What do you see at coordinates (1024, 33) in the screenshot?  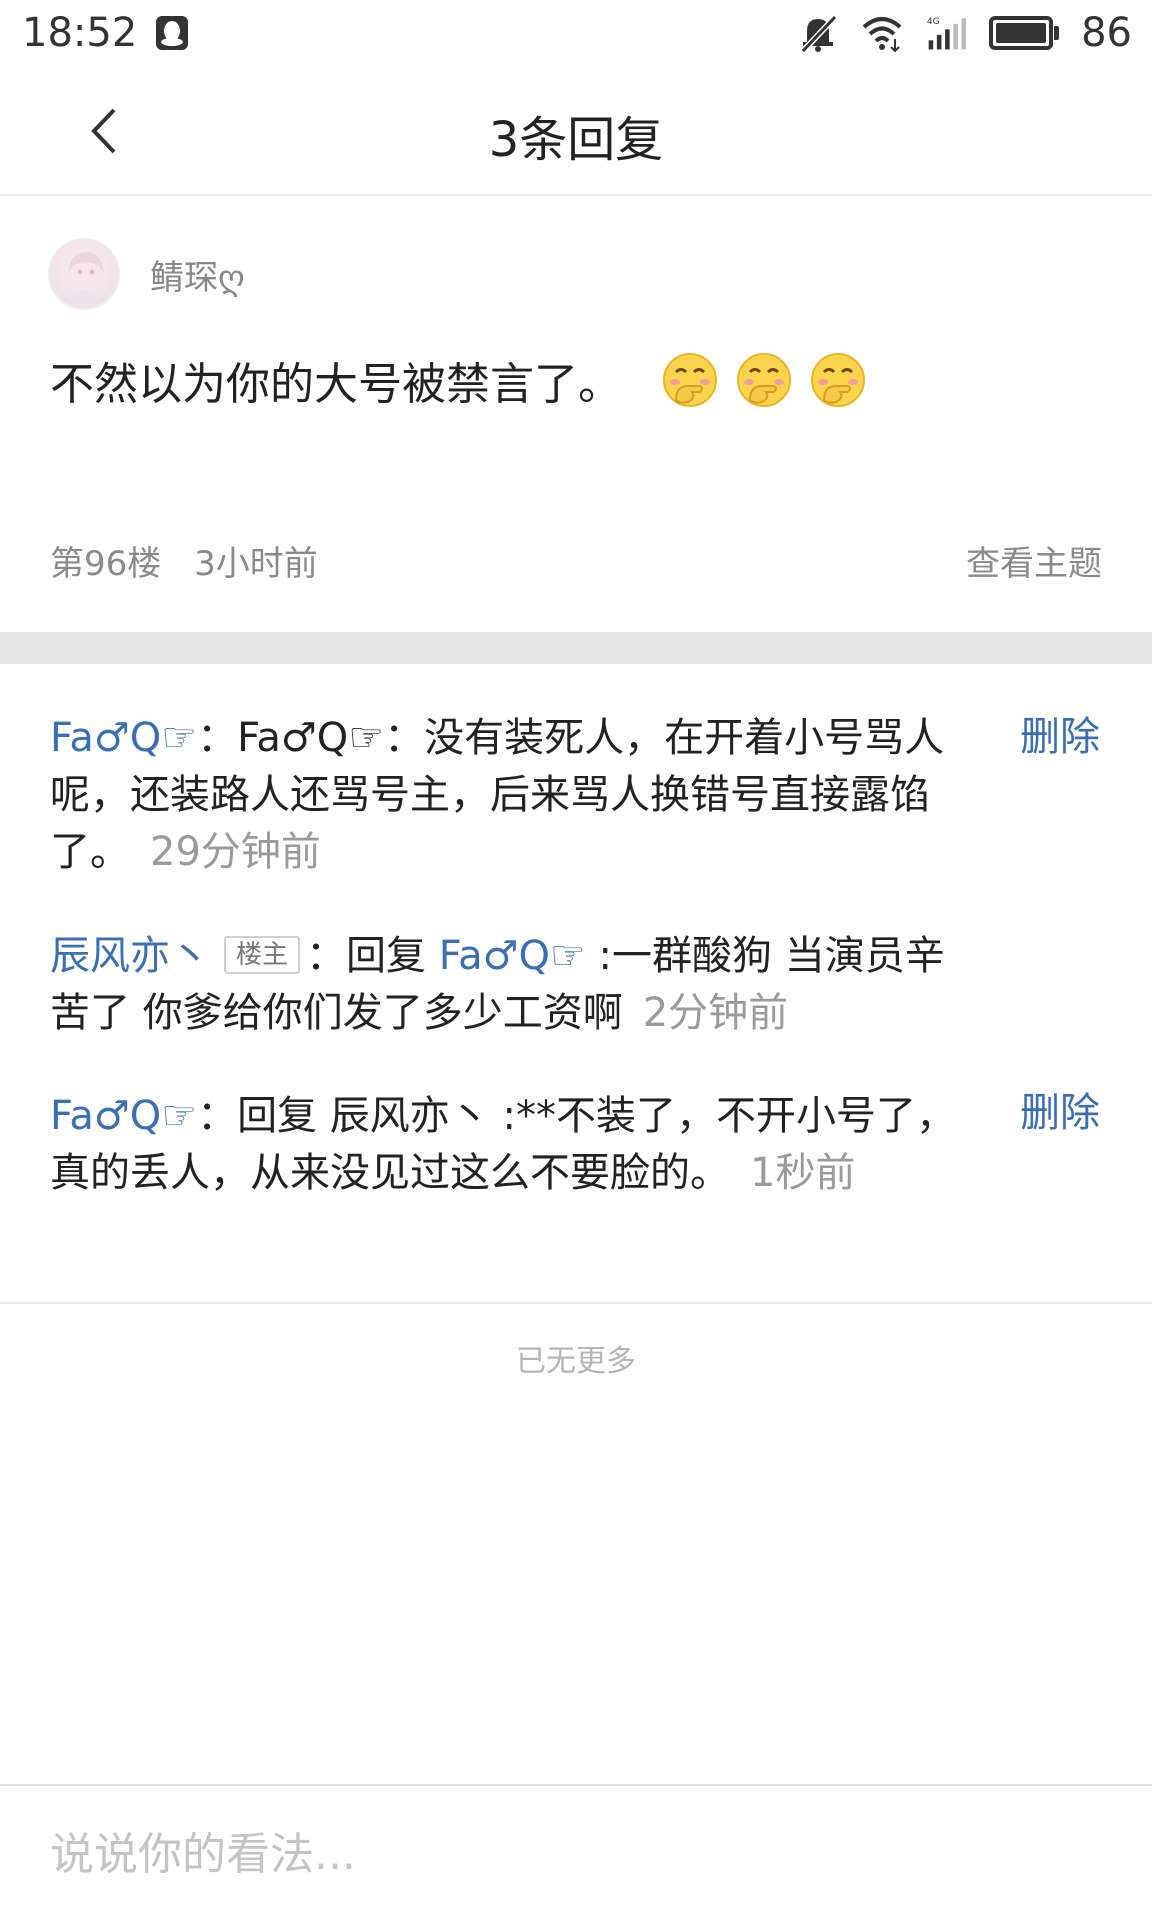 I see `battery-icon` at bounding box center [1024, 33].